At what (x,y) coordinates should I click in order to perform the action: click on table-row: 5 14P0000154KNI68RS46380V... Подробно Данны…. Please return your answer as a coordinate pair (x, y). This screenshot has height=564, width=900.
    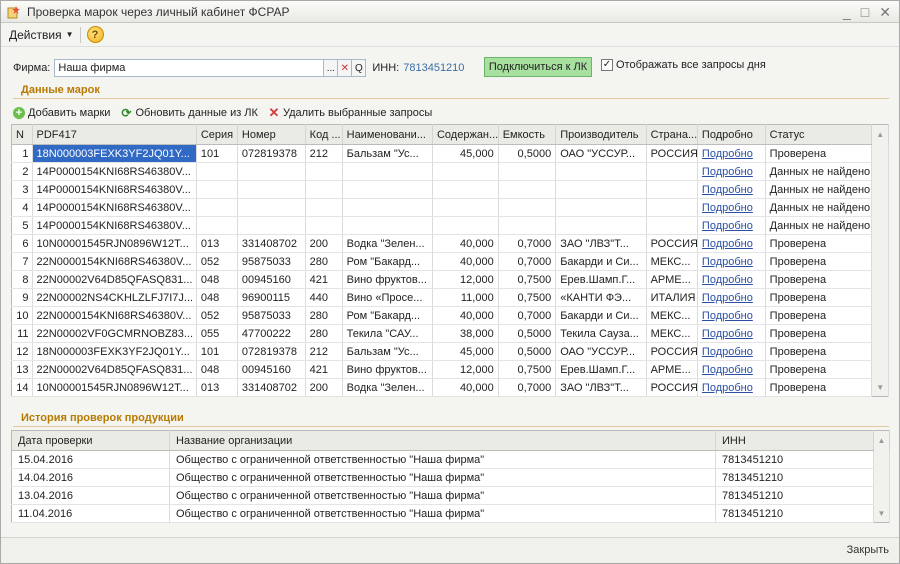
    Looking at the image, I should click on (450, 225).